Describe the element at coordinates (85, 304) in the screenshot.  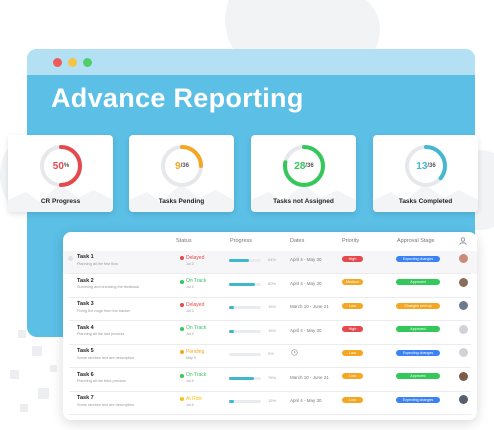
I see `task-name: Task 3` at that location.